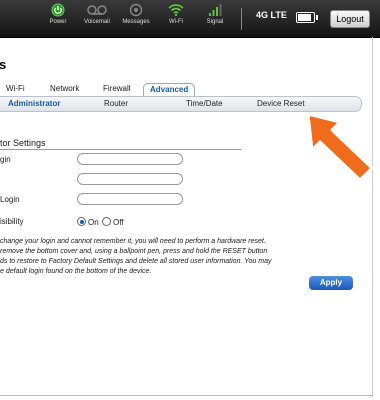 The height and width of the screenshot is (400, 380). Describe the element at coordinates (136, 10) in the screenshot. I see `messages-icon` at that location.